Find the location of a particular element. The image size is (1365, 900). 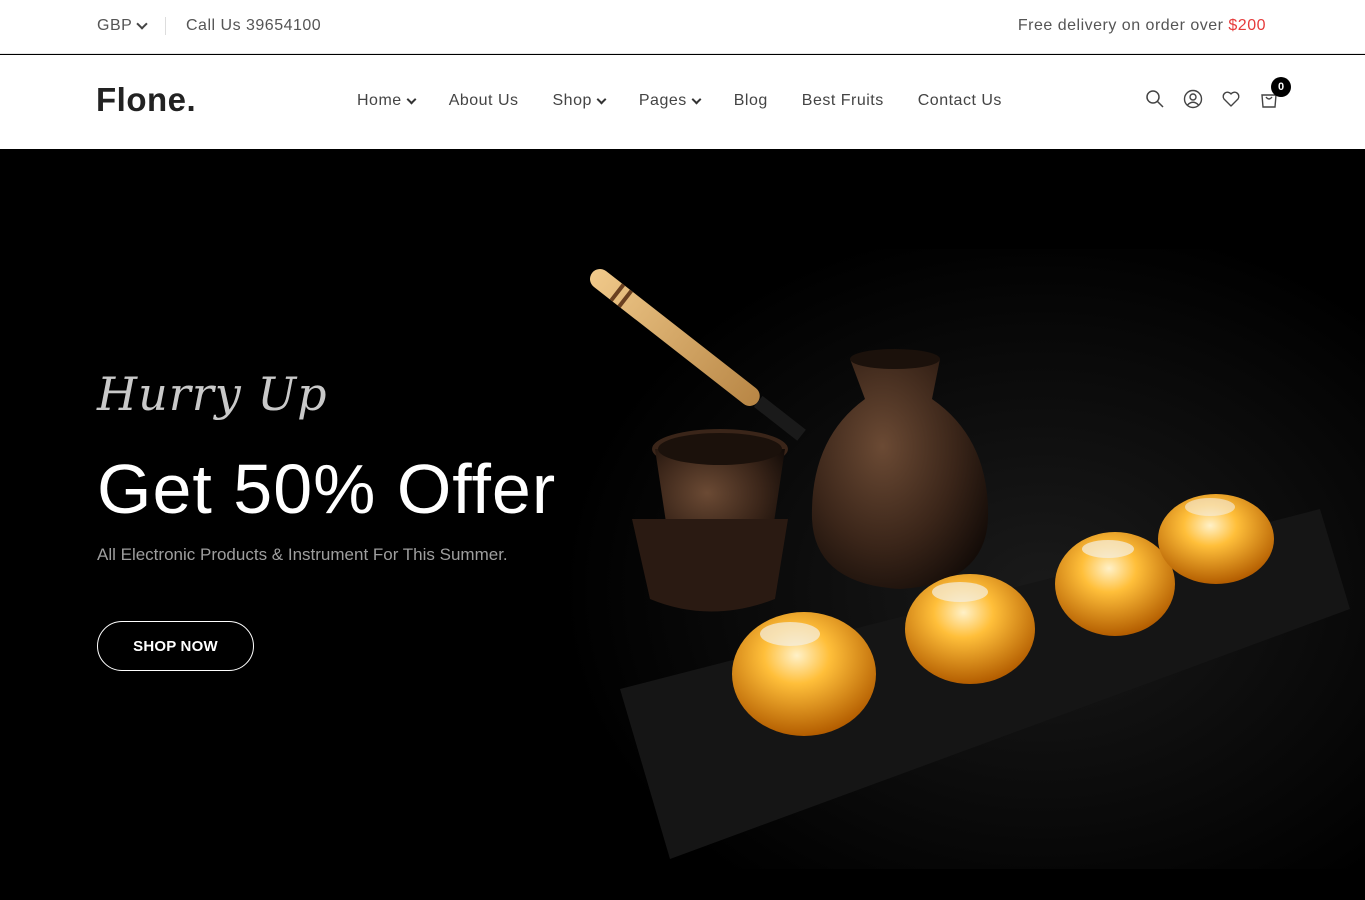

delivery-amount: $200 is located at coordinates (1247, 25).